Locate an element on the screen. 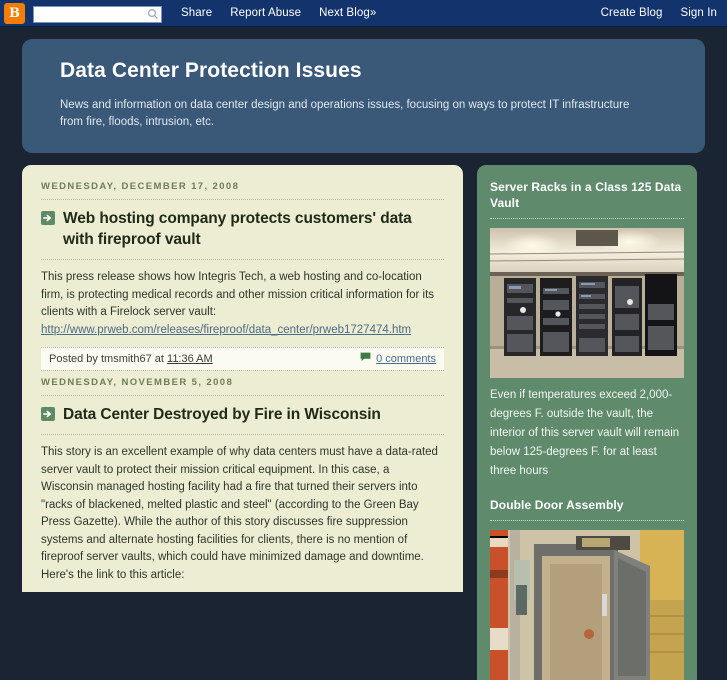  sidebar-widget-double-door: Double Door Assembly is located at coordinates (587, 588).